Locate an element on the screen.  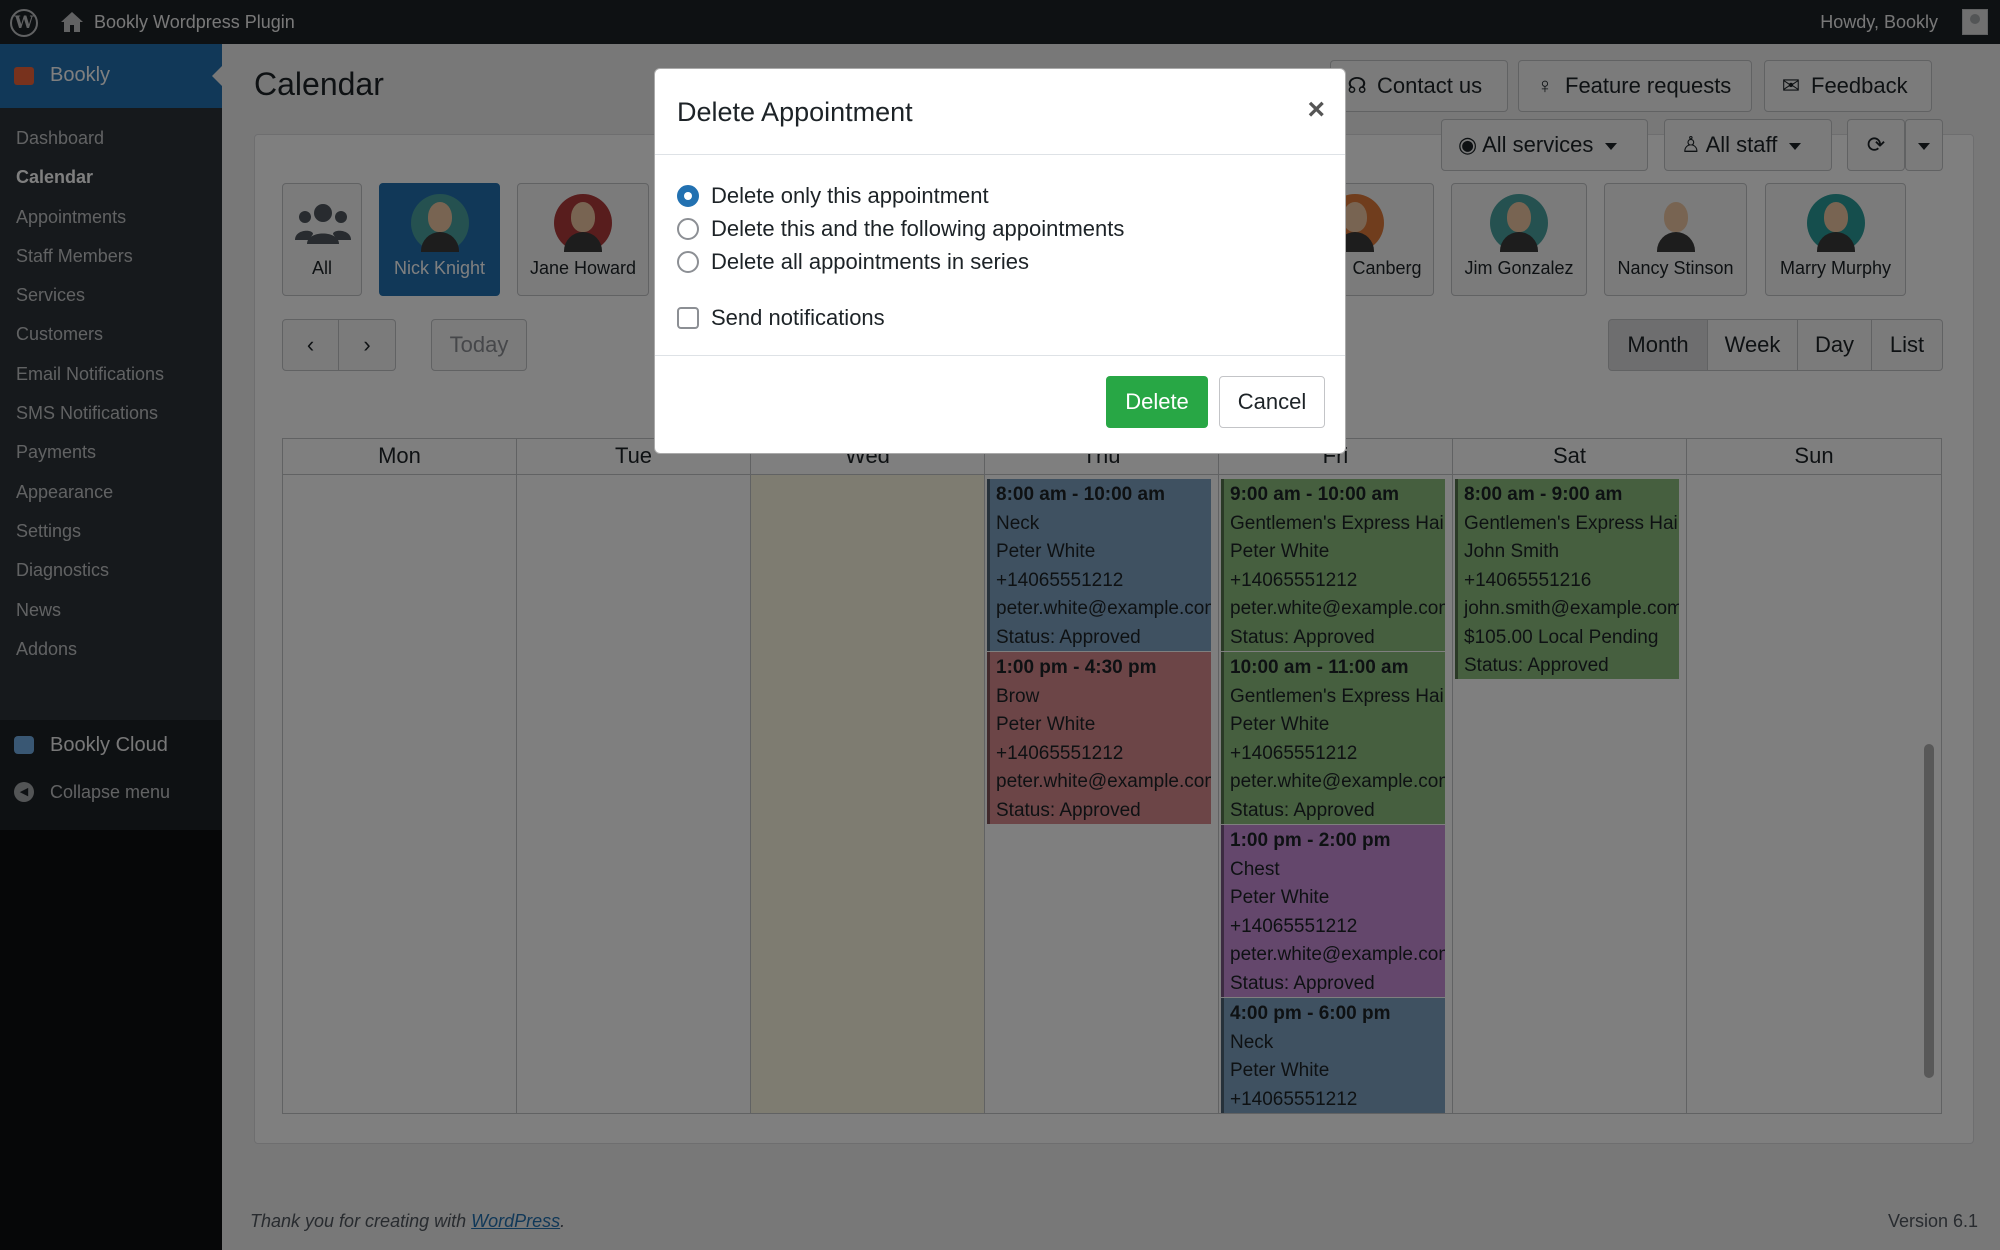
close-icon: × is located at coordinates (1316, 110).